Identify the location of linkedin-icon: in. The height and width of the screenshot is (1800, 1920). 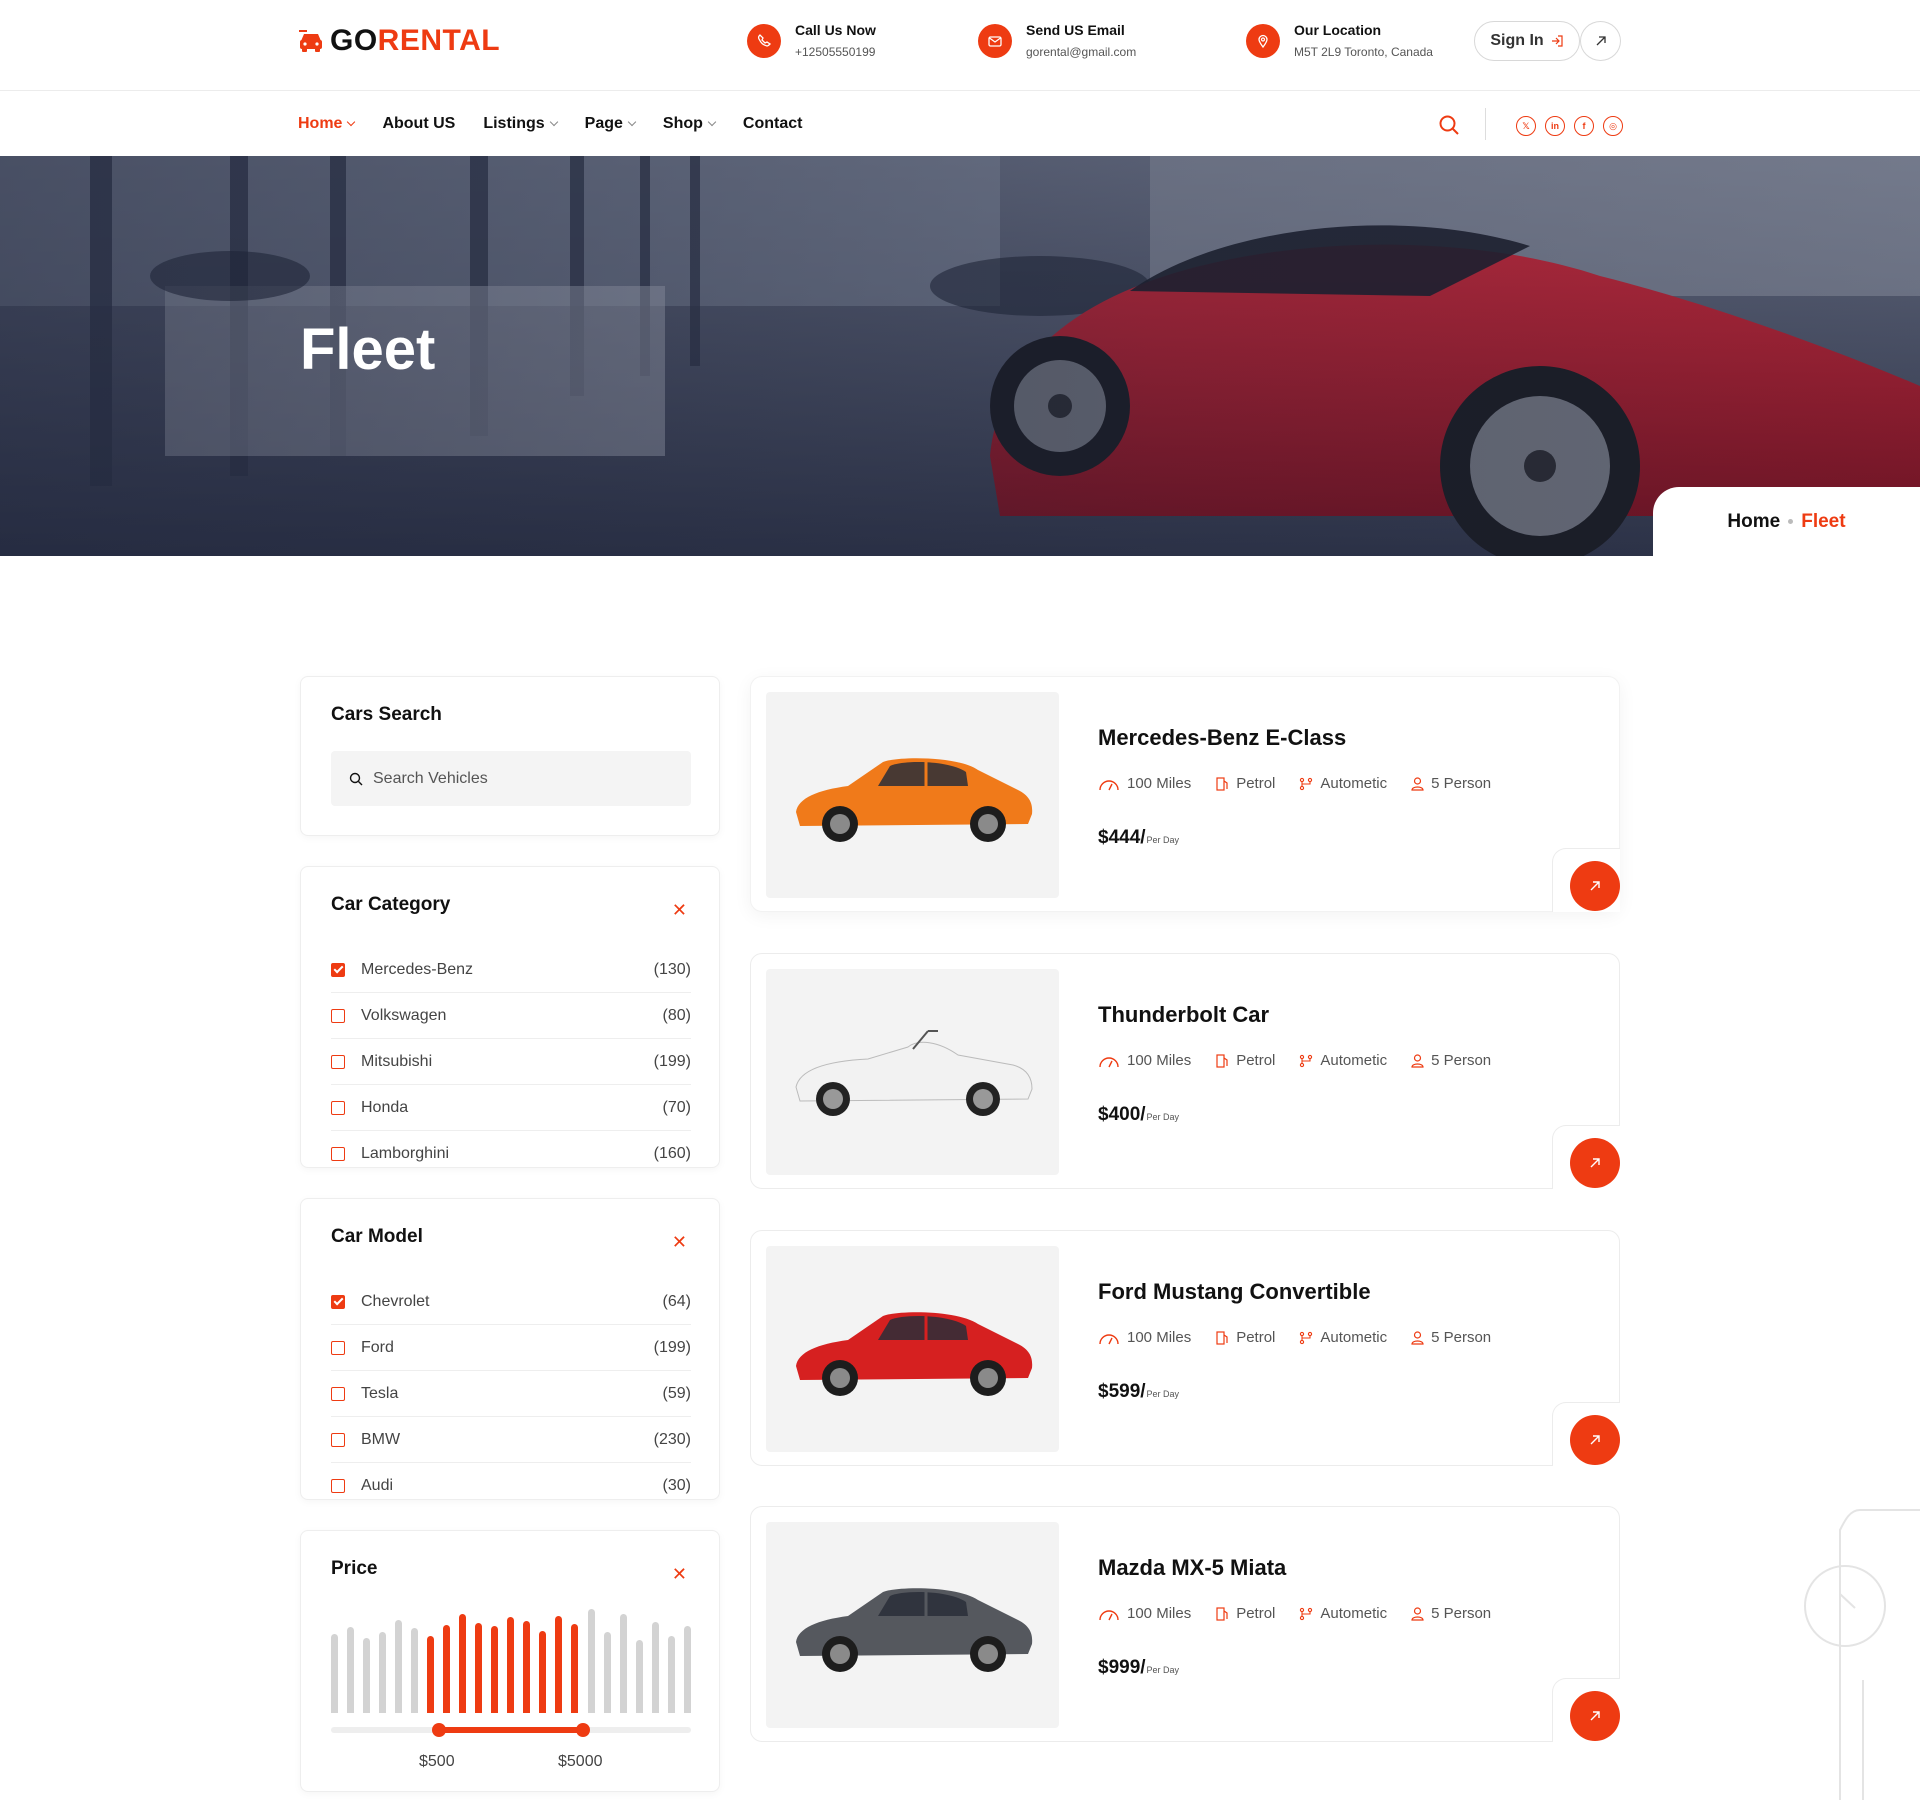
(1555, 126).